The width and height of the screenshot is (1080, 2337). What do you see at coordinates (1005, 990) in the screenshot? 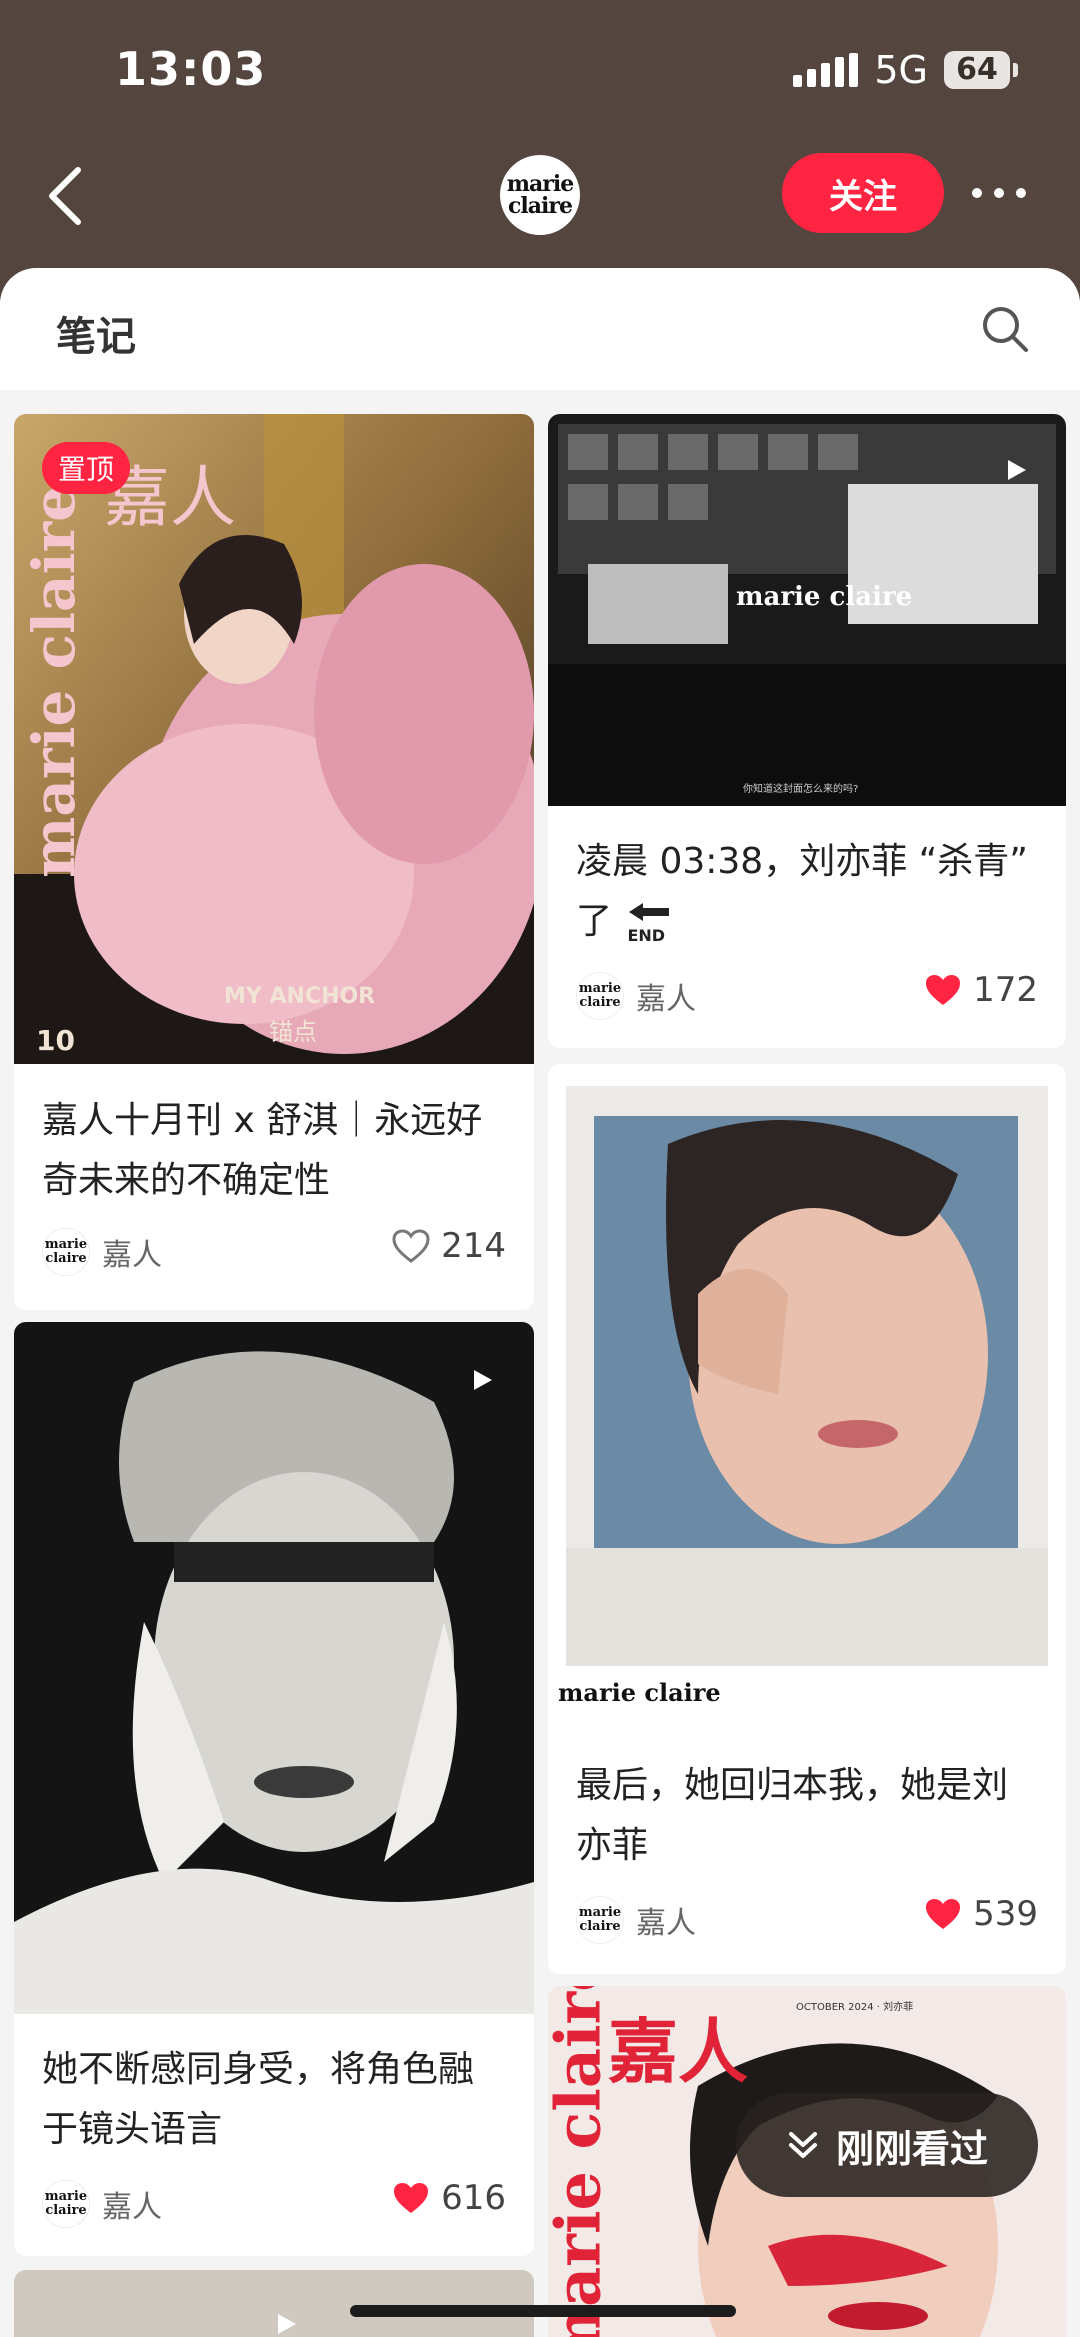
I see `like-count: 172` at bounding box center [1005, 990].